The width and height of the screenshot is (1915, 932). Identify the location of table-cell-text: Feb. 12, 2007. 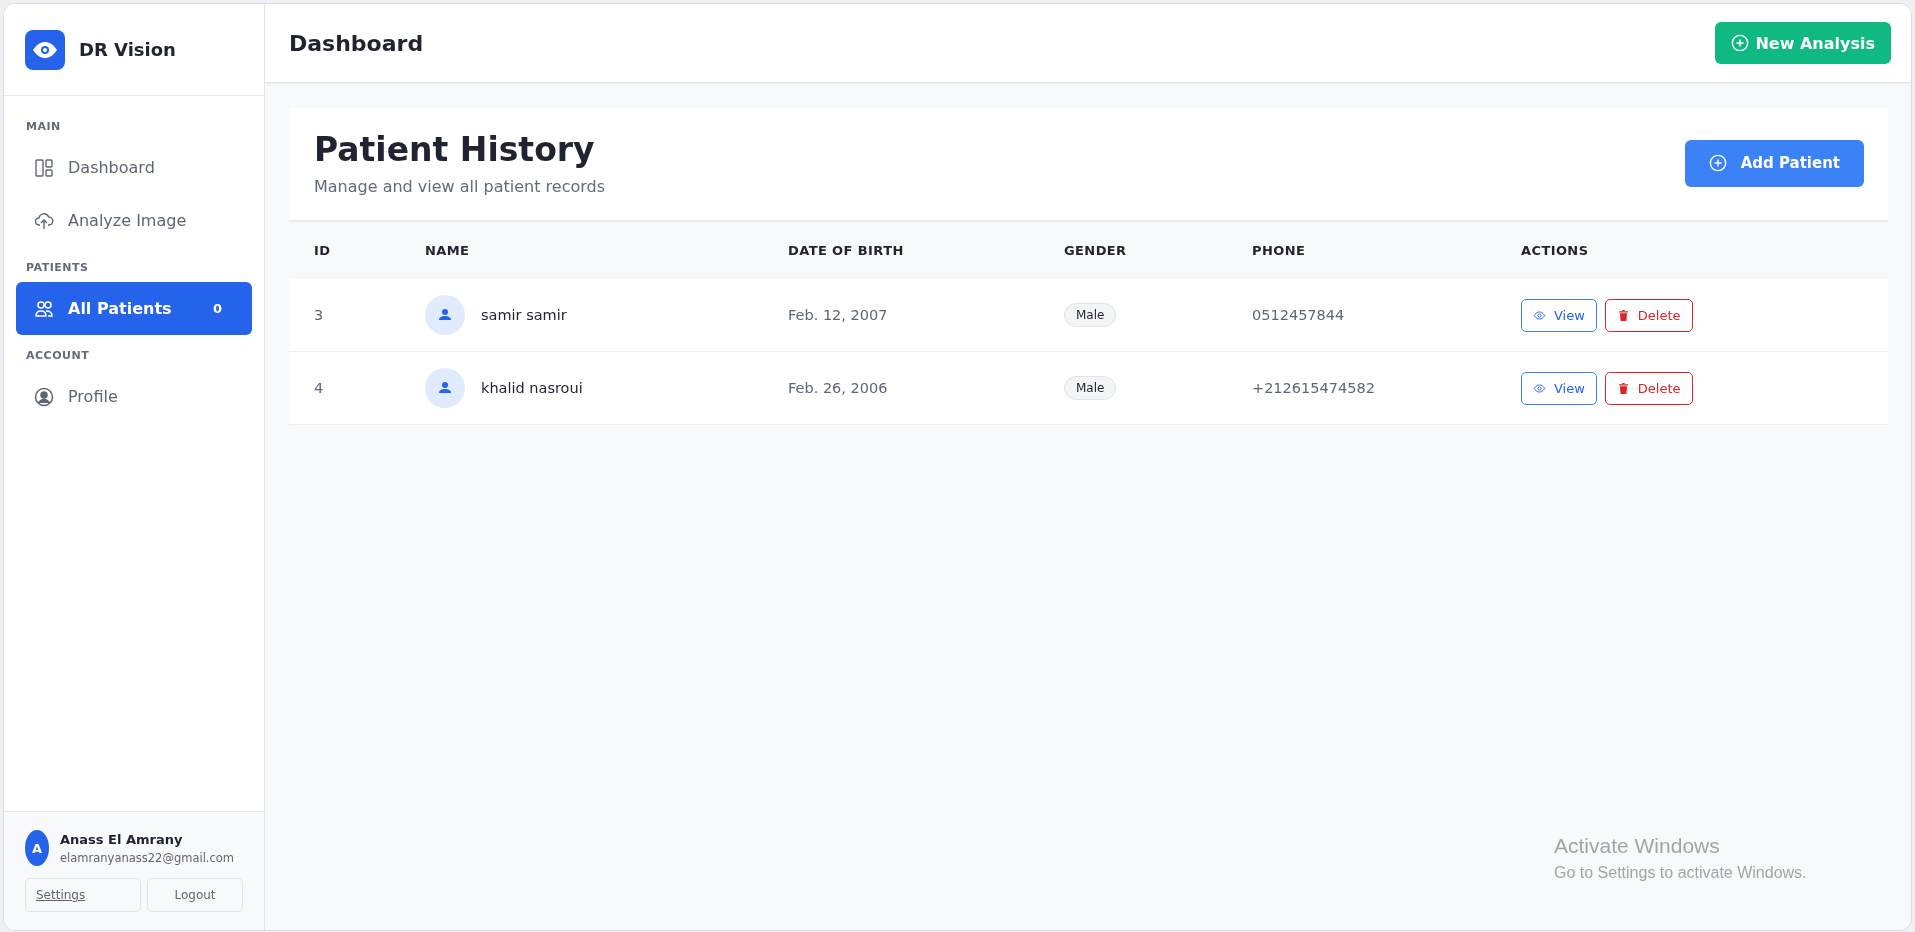
(838, 315).